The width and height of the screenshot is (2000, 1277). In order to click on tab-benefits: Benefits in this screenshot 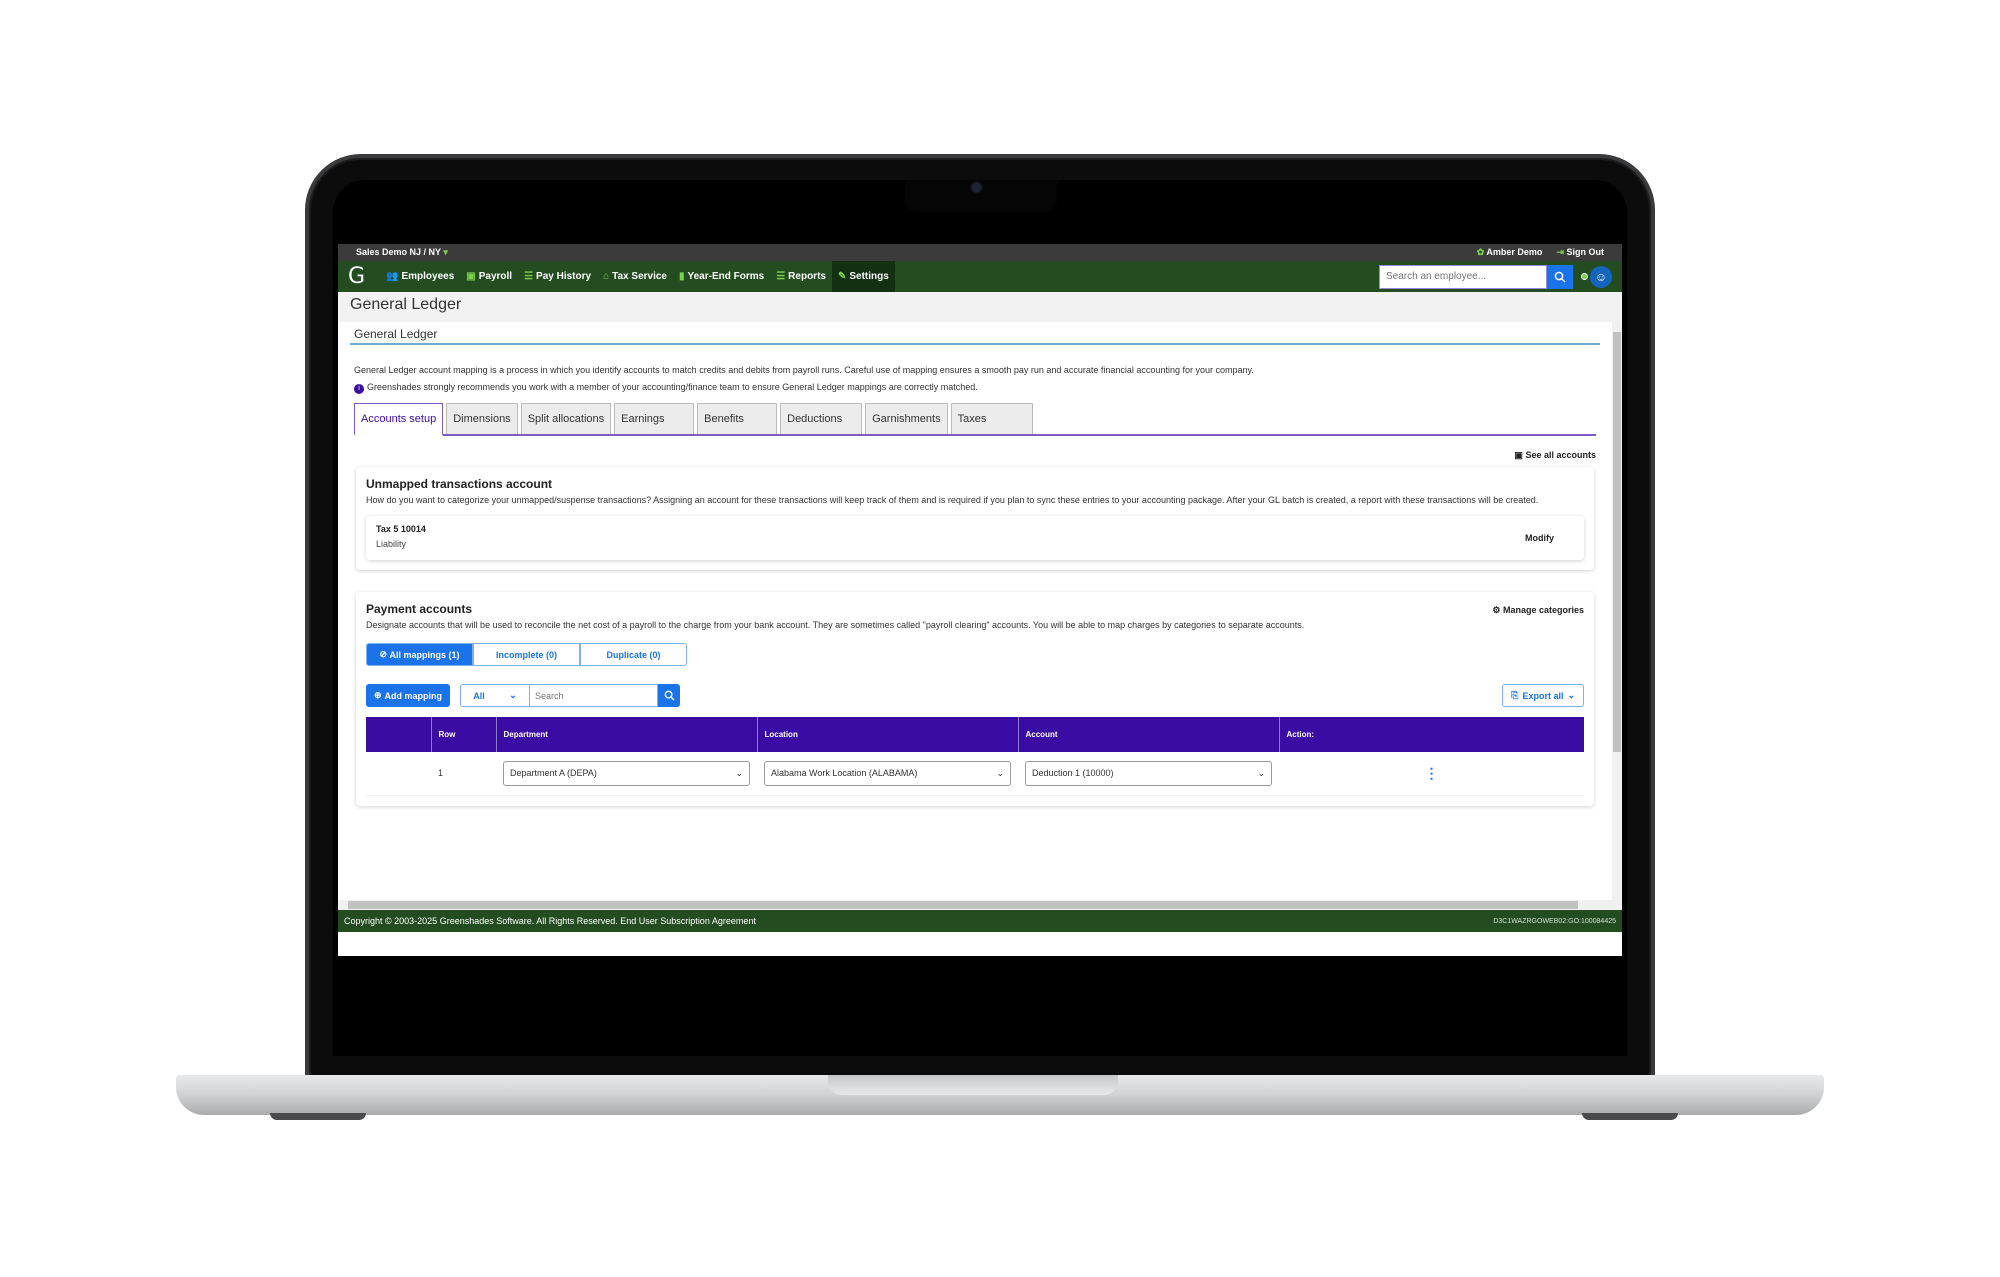, I will do `click(737, 418)`.